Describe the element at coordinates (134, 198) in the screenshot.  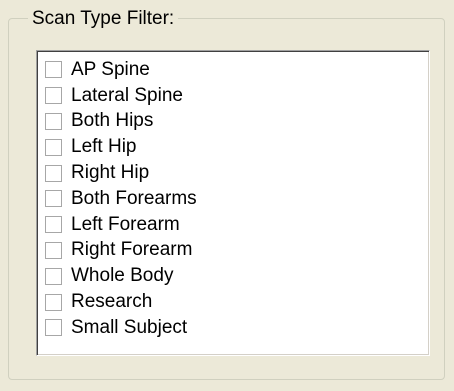
I see `item-label: Both Forearms` at that location.